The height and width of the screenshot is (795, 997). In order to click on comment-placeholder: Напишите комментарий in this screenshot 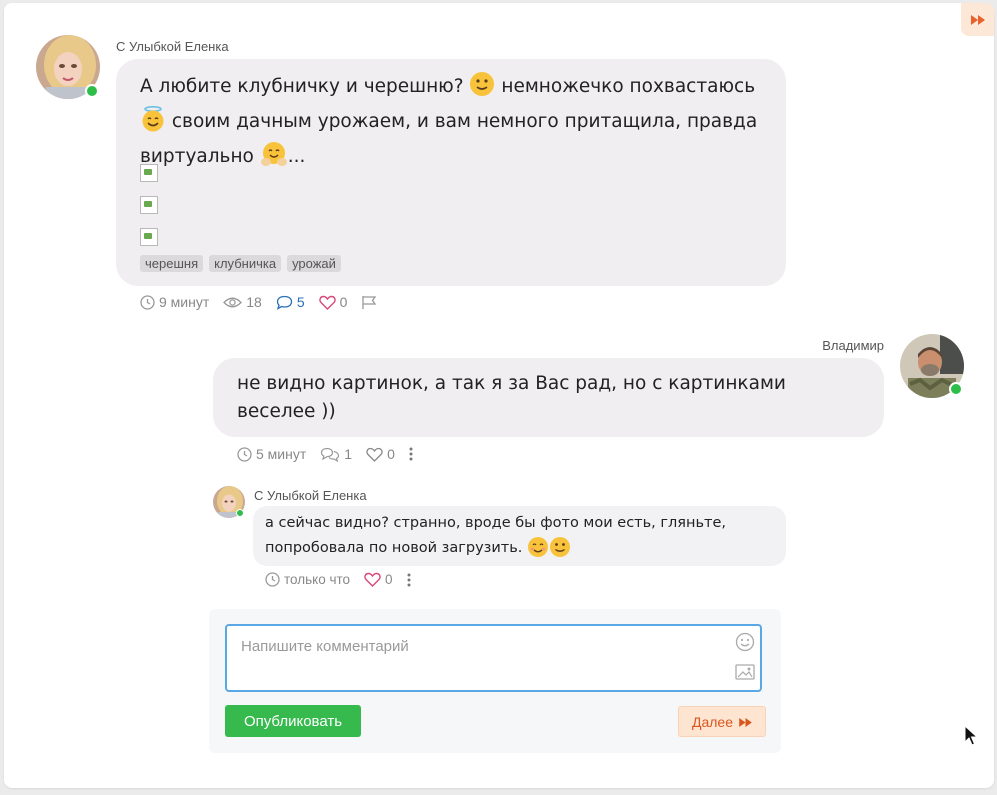, I will do `click(325, 646)`.